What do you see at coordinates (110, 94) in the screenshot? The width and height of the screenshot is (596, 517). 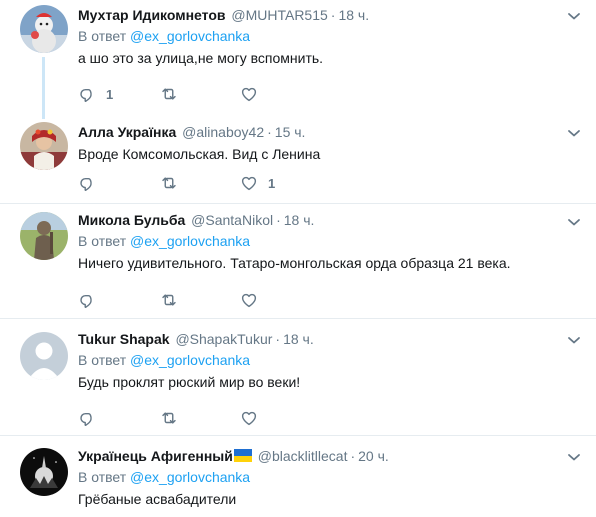 I see `reply-count: 1` at bounding box center [110, 94].